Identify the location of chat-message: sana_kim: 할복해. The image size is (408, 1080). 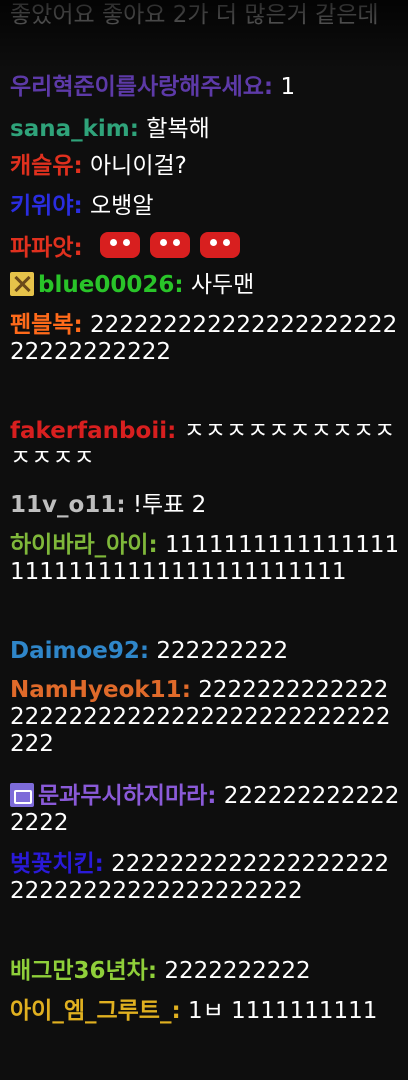
(206, 129).